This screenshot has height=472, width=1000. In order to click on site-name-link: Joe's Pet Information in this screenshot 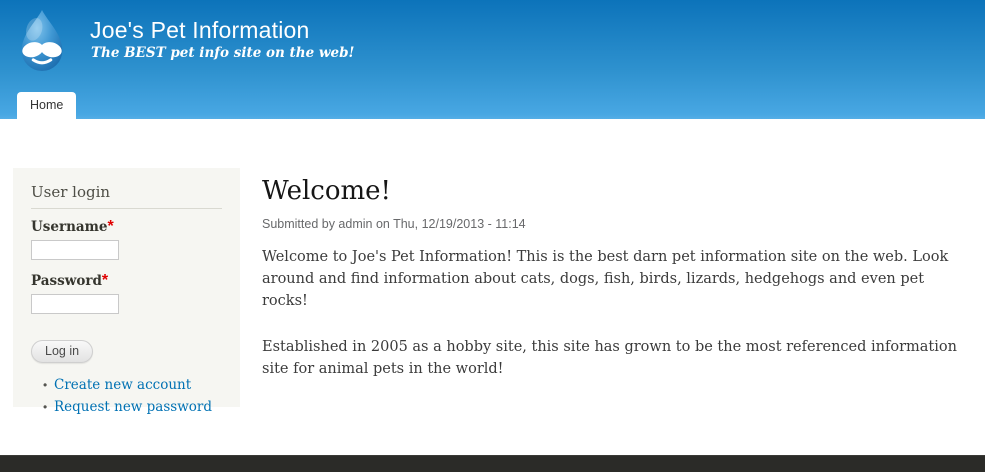, I will do `click(200, 30)`.